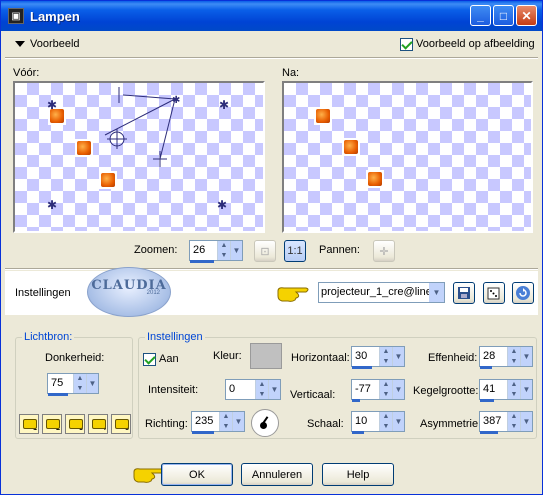 This screenshot has height=495, width=543. Describe the element at coordinates (293, 294) in the screenshot. I see `pointing-hand-icon` at that location.